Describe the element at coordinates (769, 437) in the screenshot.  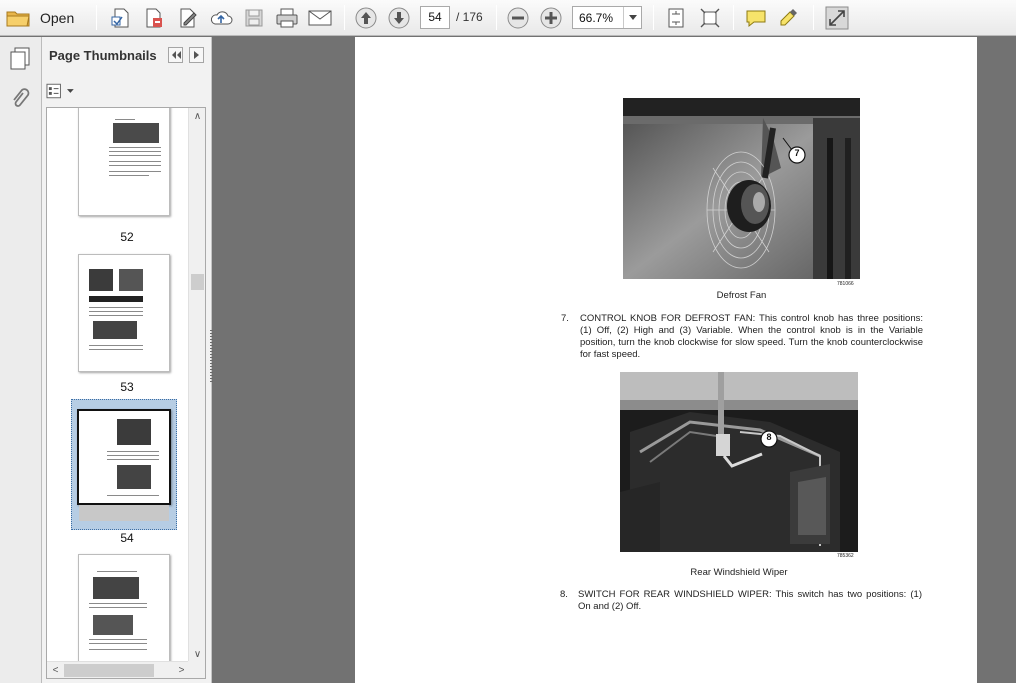
I see `callout-8-label: 8` at that location.